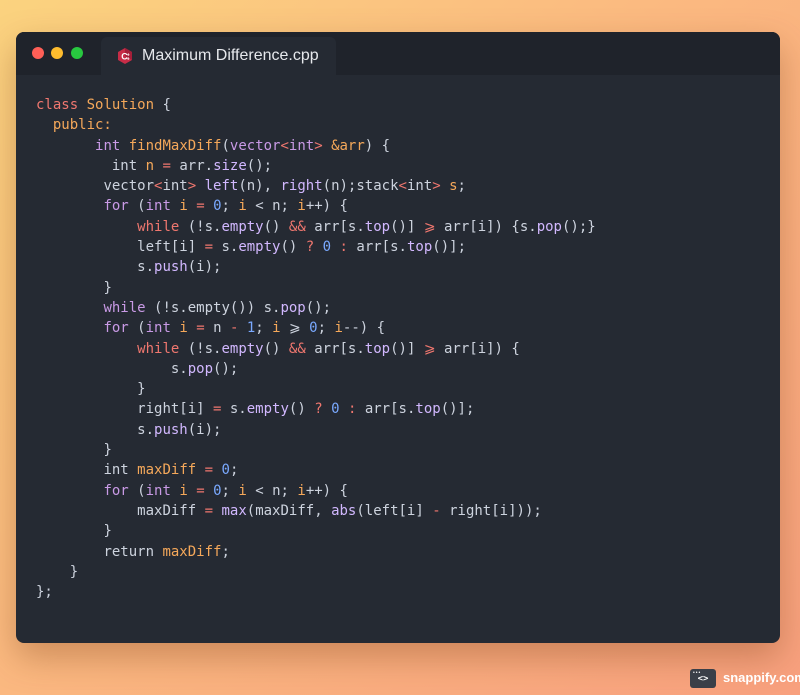 Image resolution: width=800 pixels, height=695 pixels. I want to click on code-line: for (int i = 0; i < n; i++) {, so click(316, 491).